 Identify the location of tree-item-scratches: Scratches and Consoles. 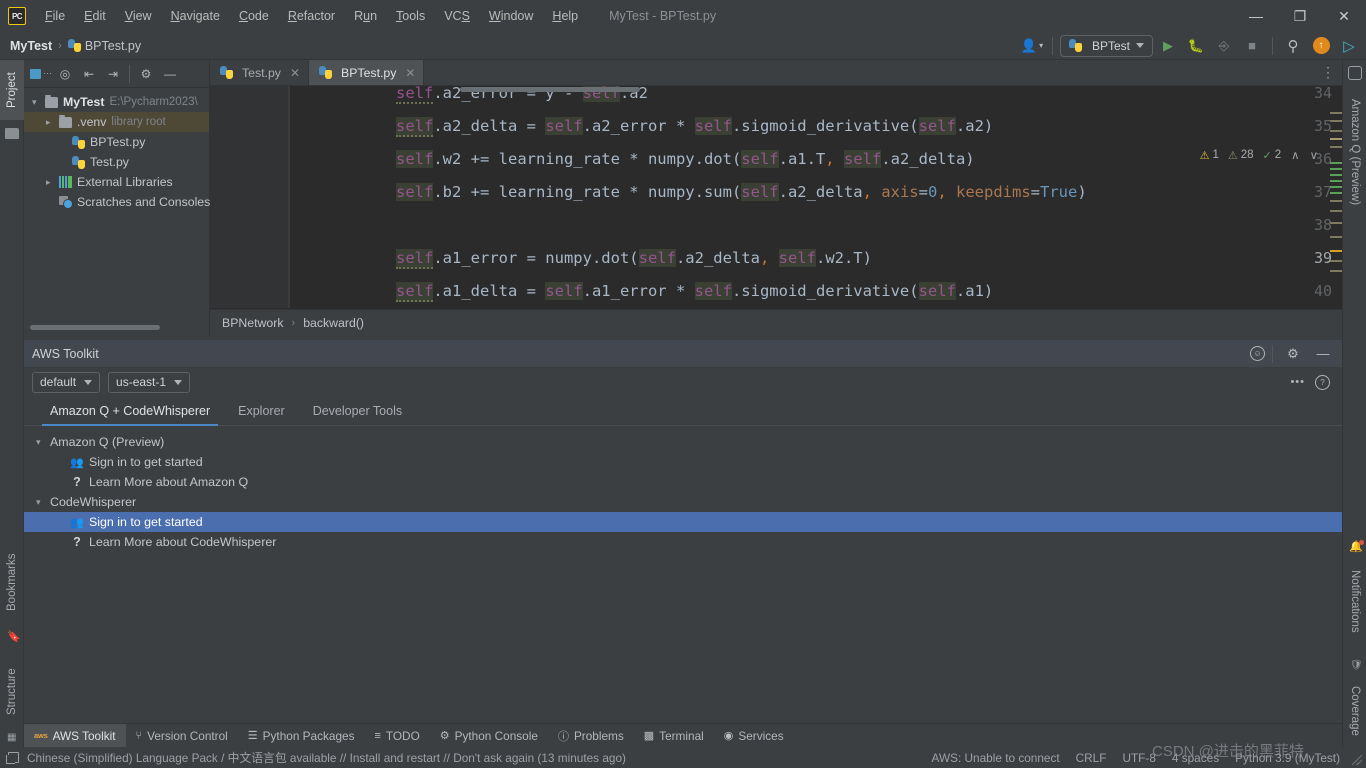
(117, 202).